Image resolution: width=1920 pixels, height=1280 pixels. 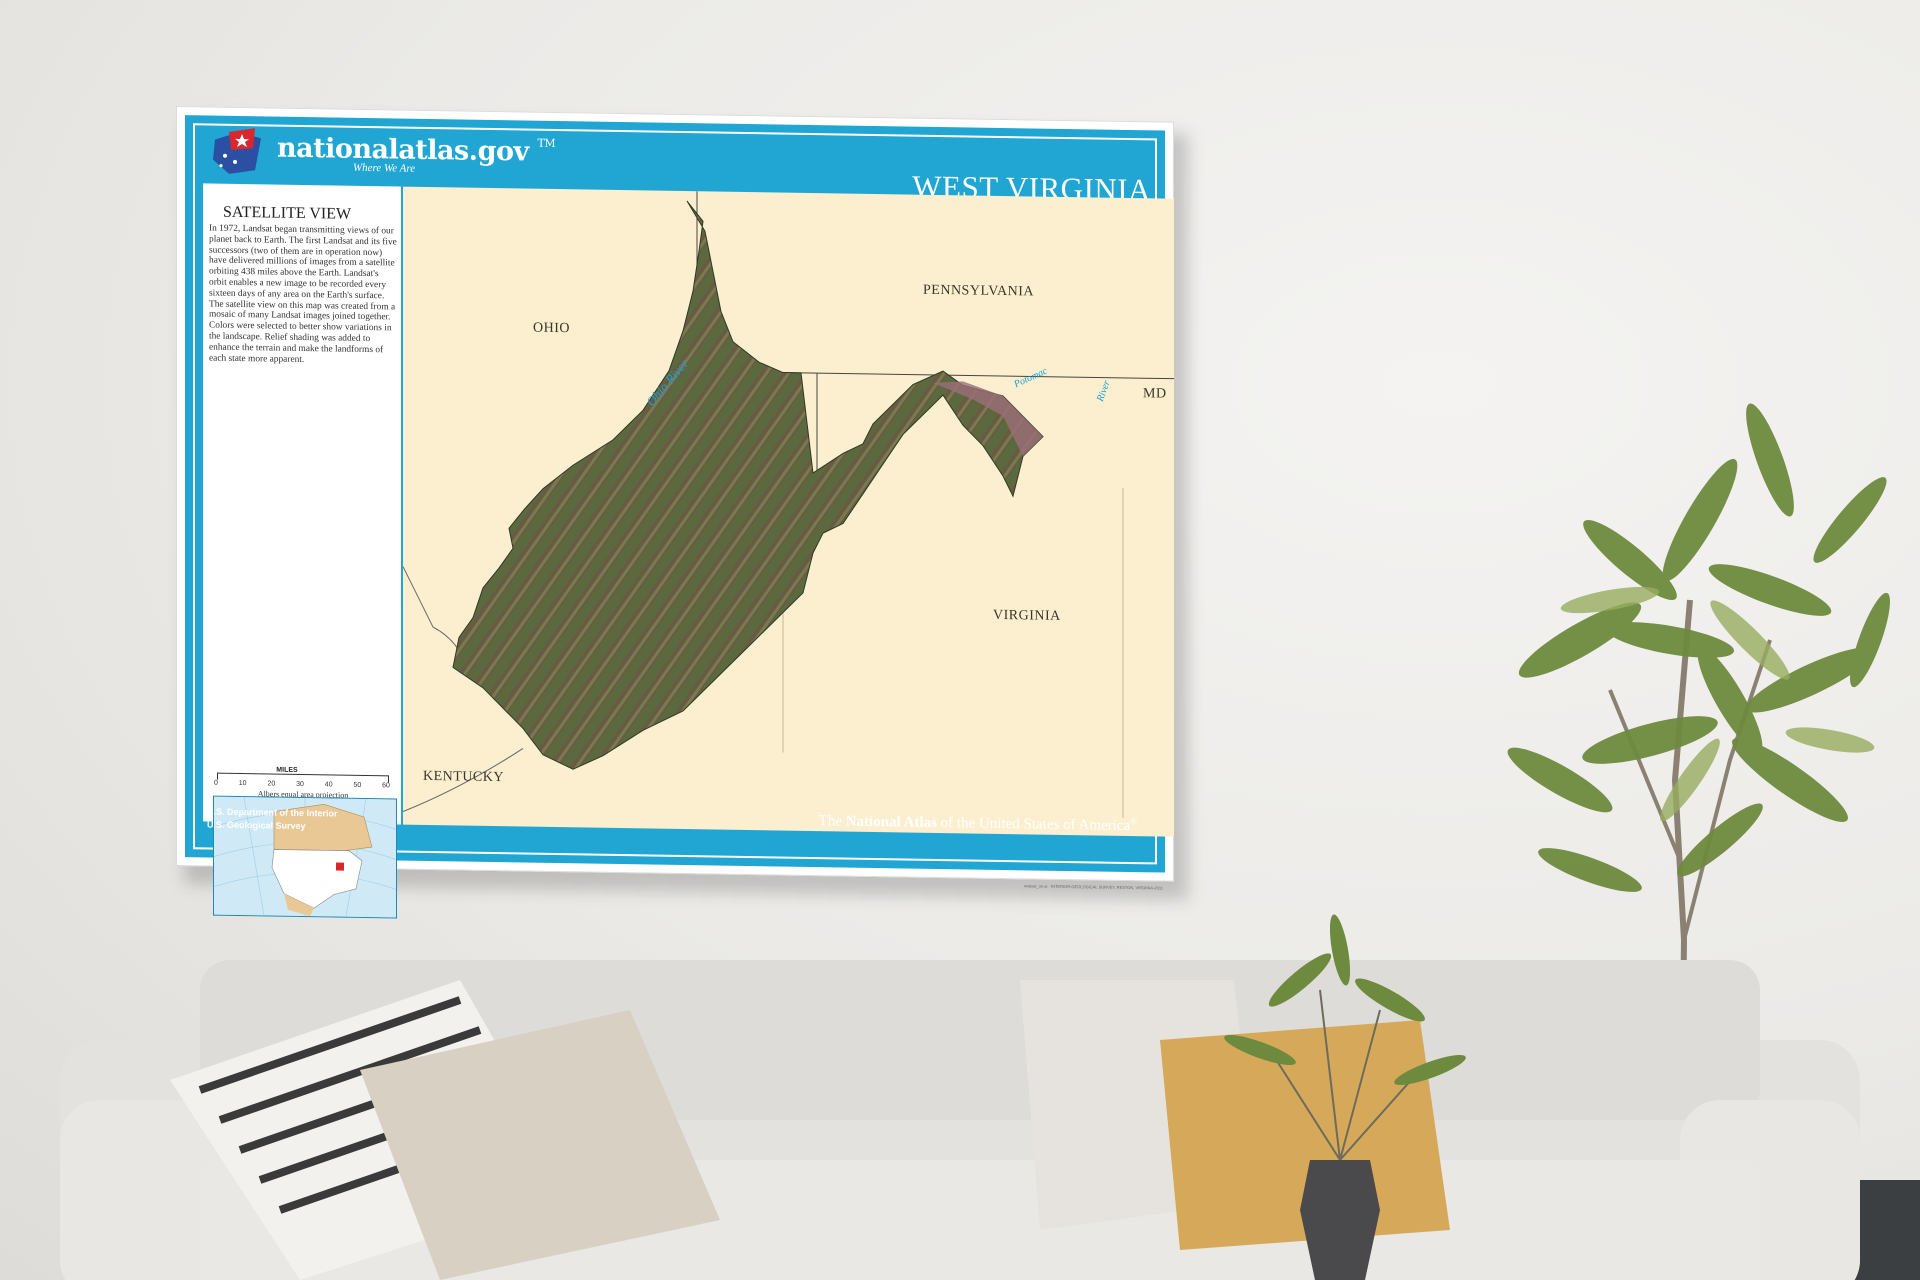 What do you see at coordinates (328, 785) in the screenshot?
I see `scale-tick: 40` at bounding box center [328, 785].